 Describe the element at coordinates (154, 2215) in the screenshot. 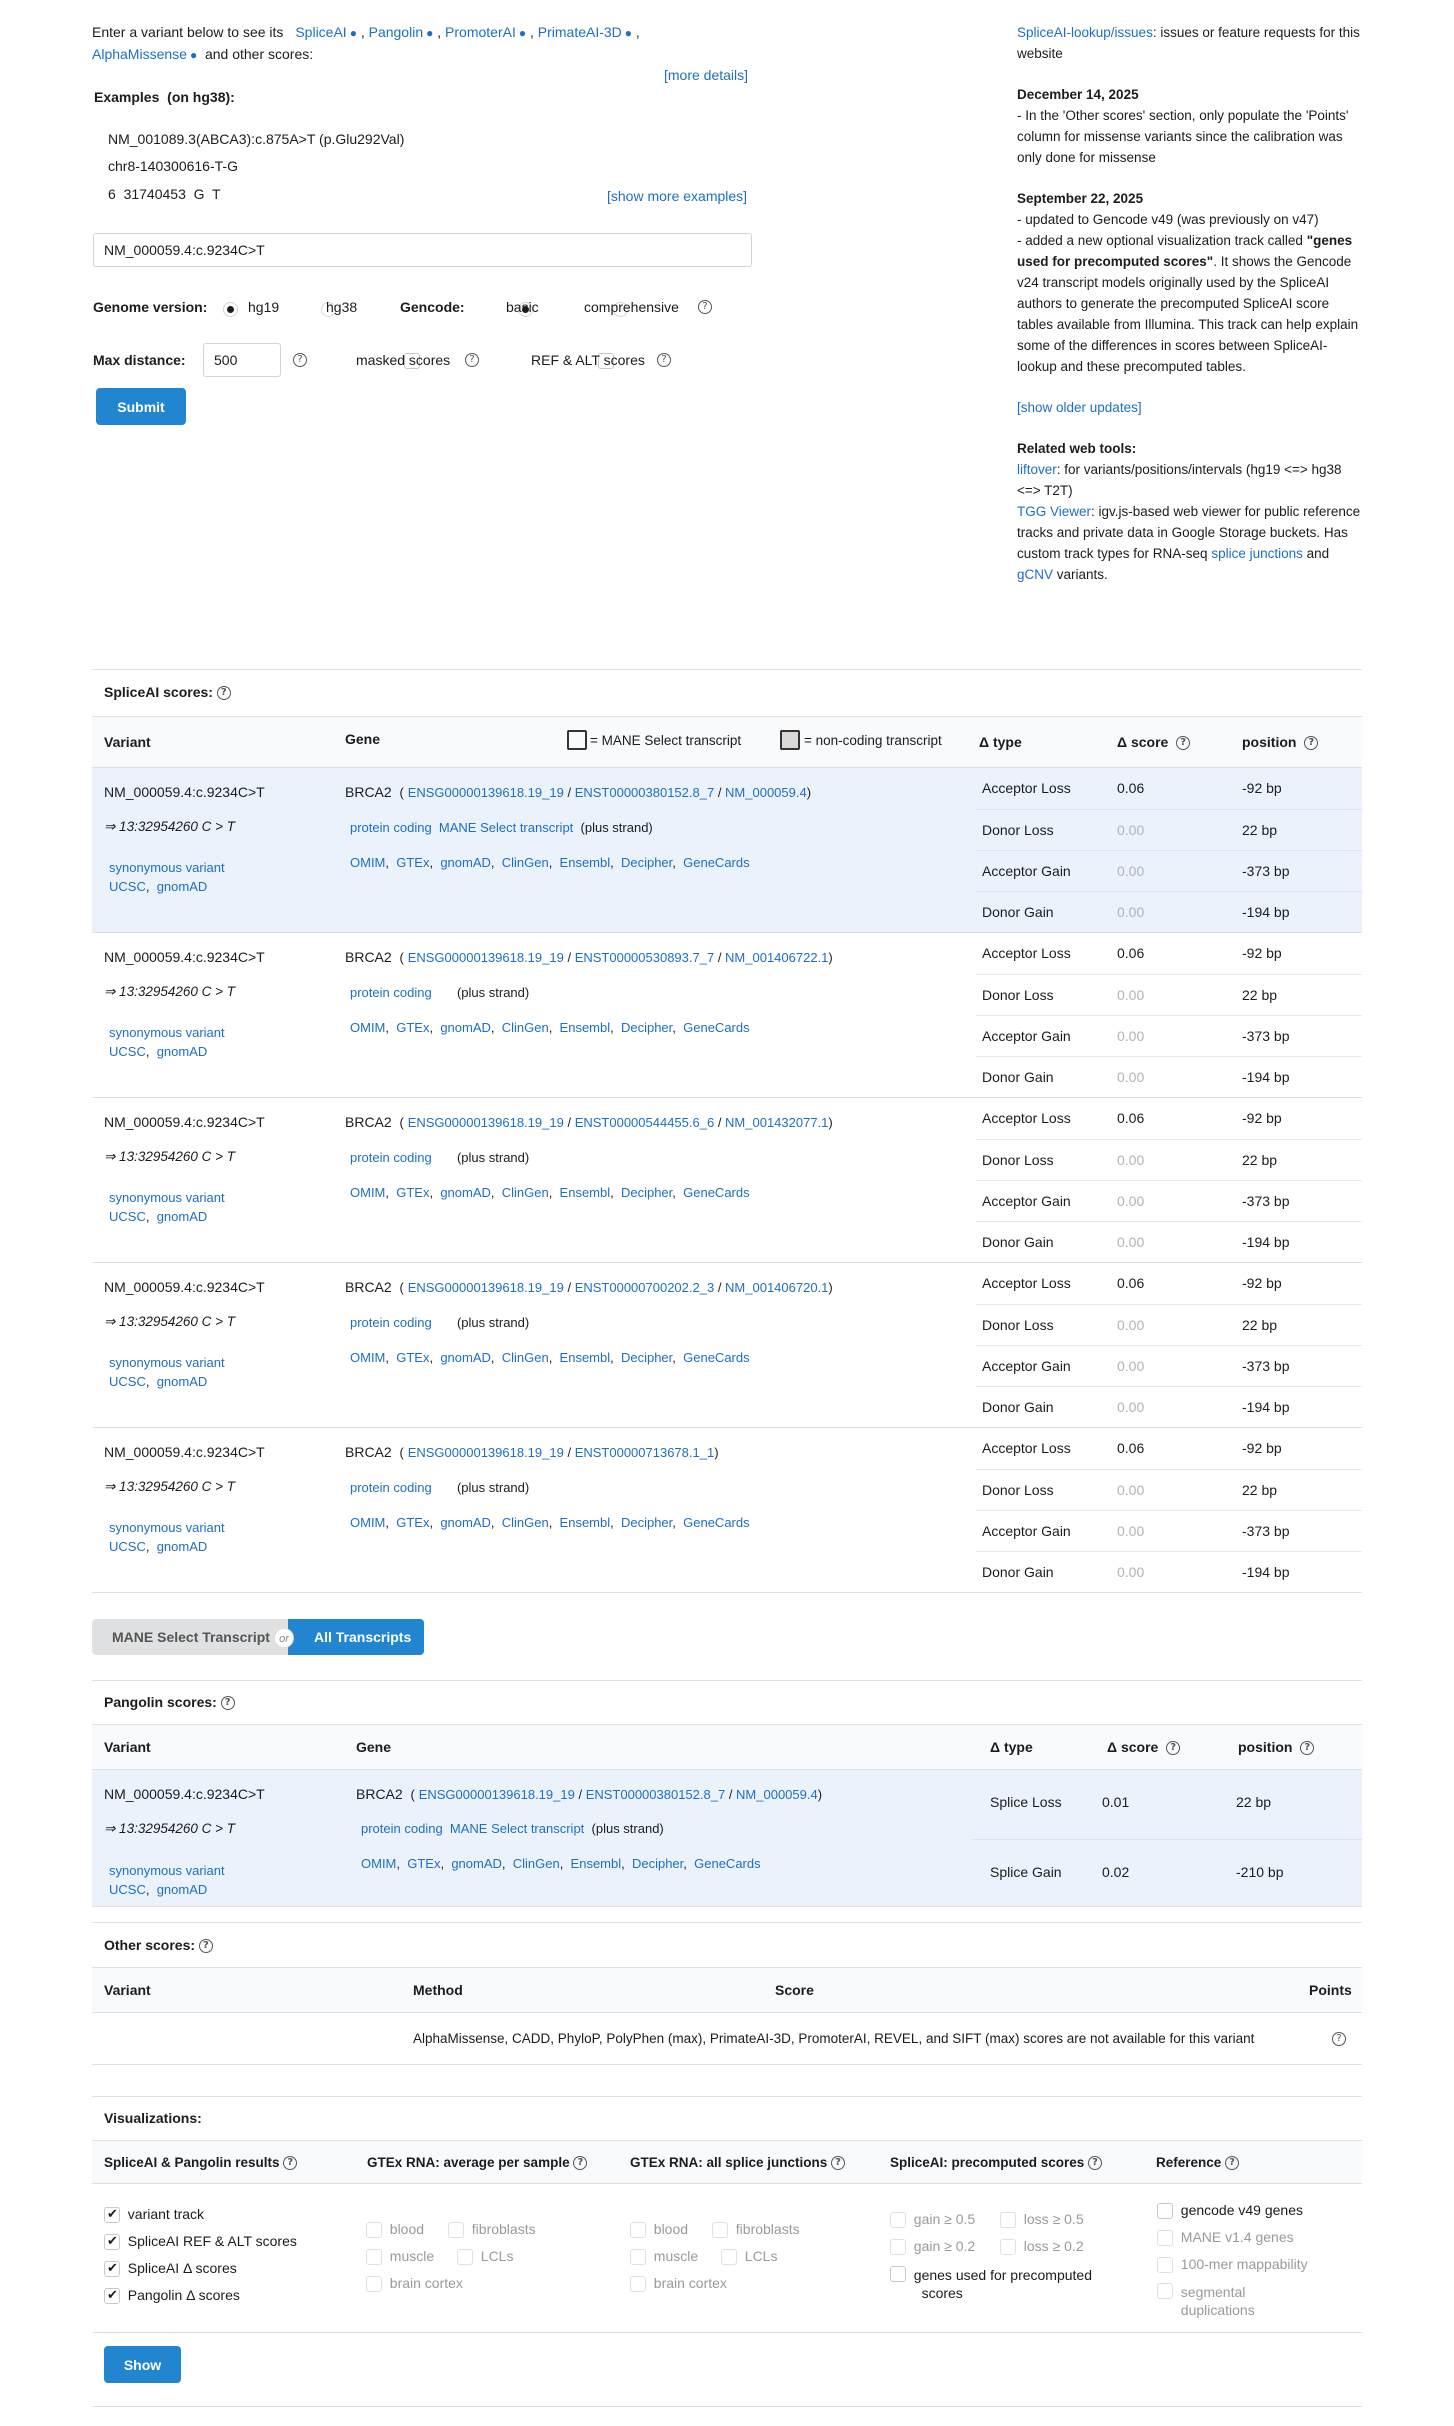

I see `vis-option: variant track` at that location.